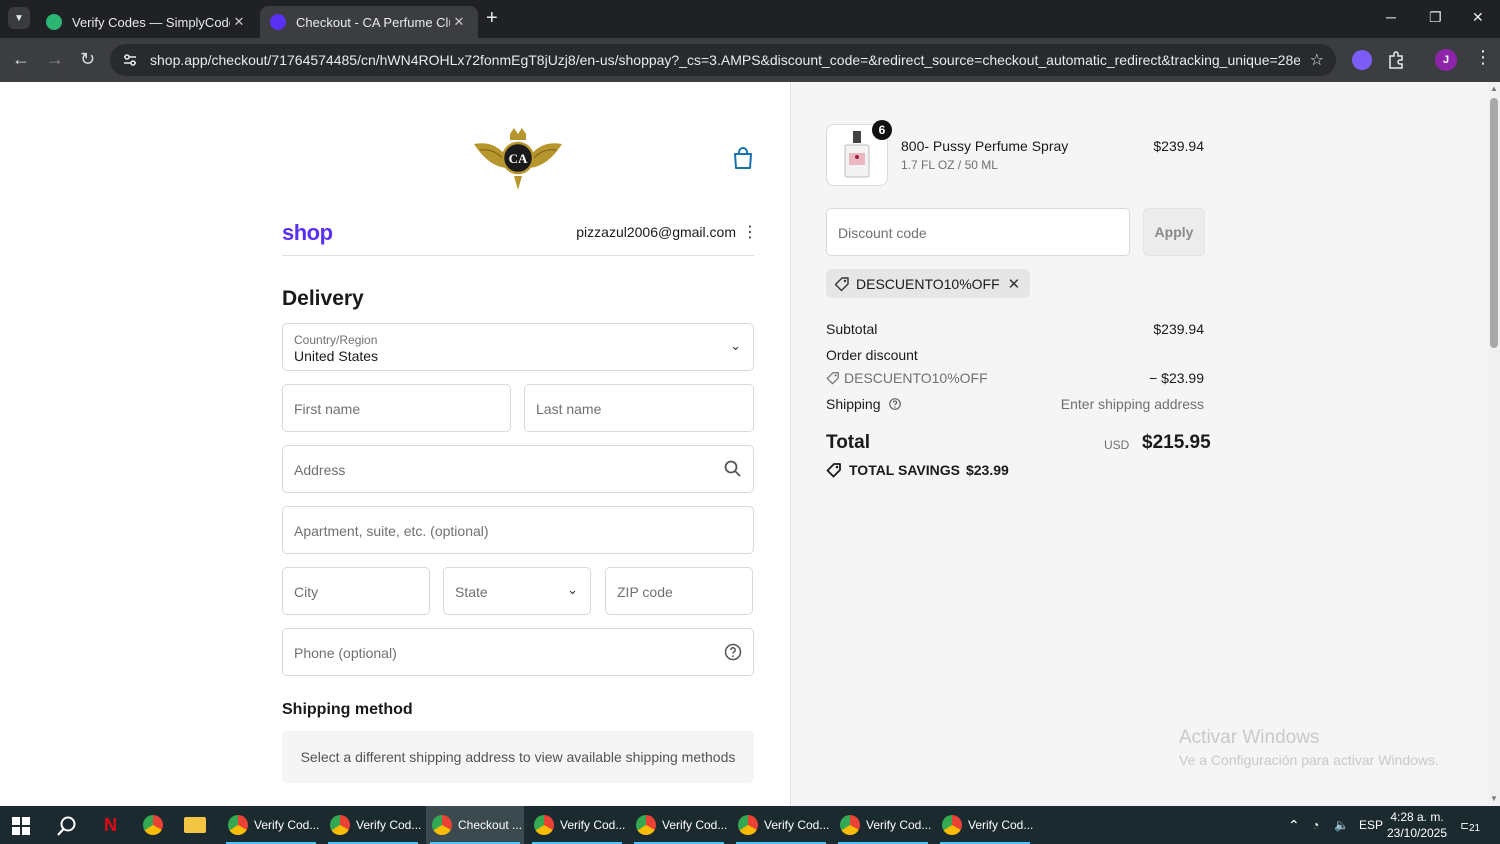 This screenshot has width=1500, height=844. I want to click on shipping-method-heading: Shipping method, so click(347, 709).